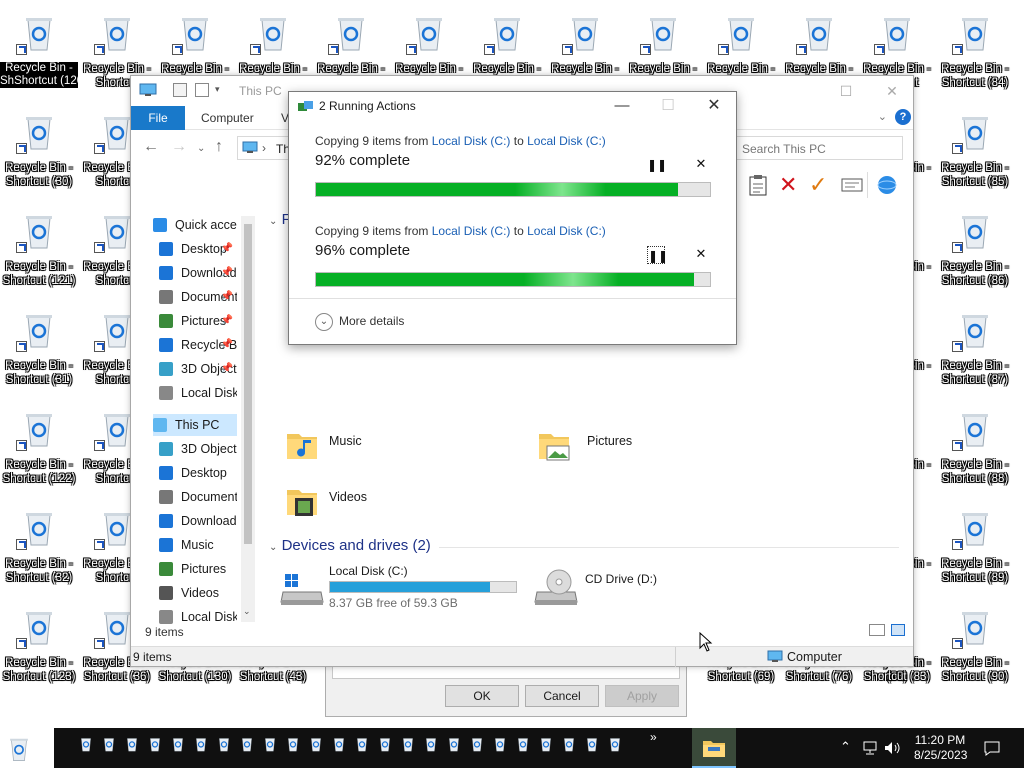 Image resolution: width=1024 pixels, height=768 pixels. Describe the element at coordinates (482, 696) in the screenshot. I see `ok-button: OK` at that location.